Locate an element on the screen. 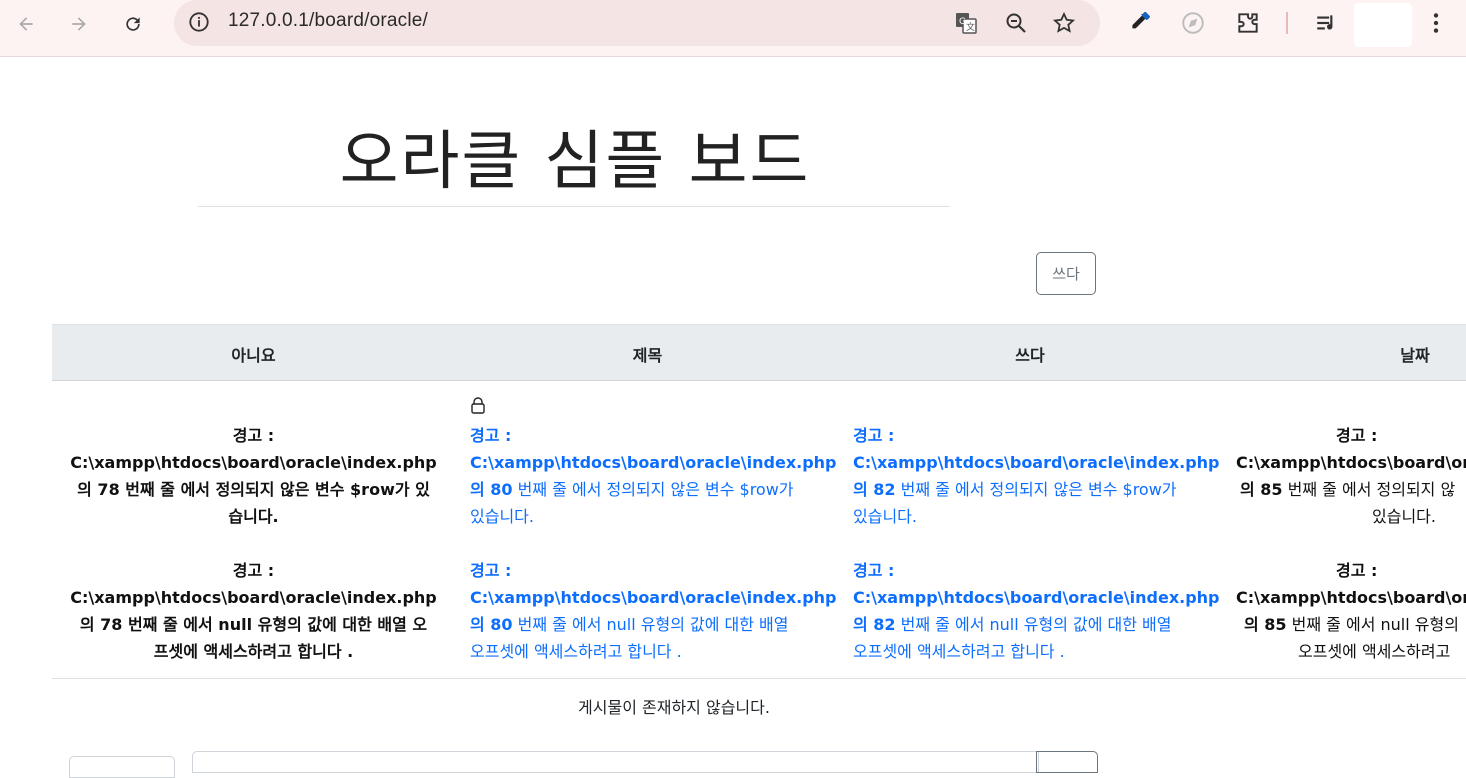 The height and width of the screenshot is (778, 1466). table-header: 아니요 제목 쓰다 날짜 is located at coordinates (759, 352).